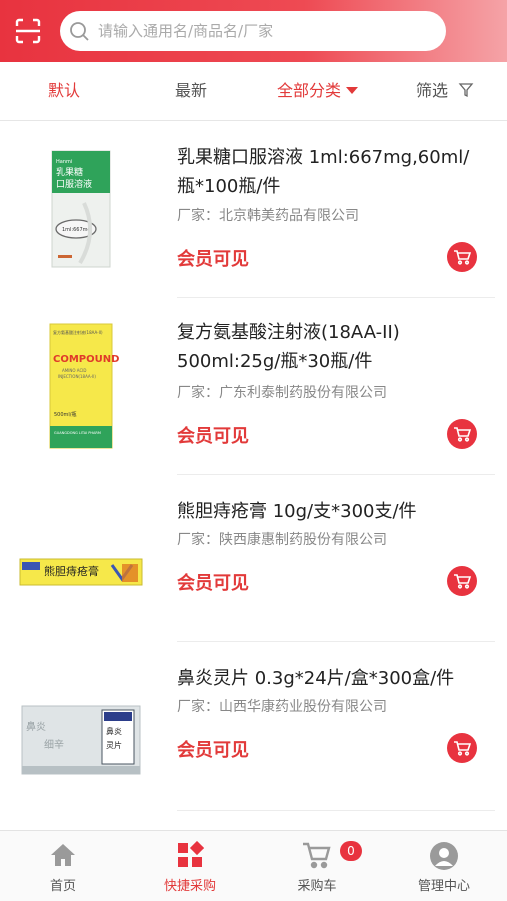 This screenshot has width=507, height=901. Describe the element at coordinates (83, 218) in the screenshot. I see `product-image: Hanmi 乳果糖 口服溶液 1ml:667mg` at that location.